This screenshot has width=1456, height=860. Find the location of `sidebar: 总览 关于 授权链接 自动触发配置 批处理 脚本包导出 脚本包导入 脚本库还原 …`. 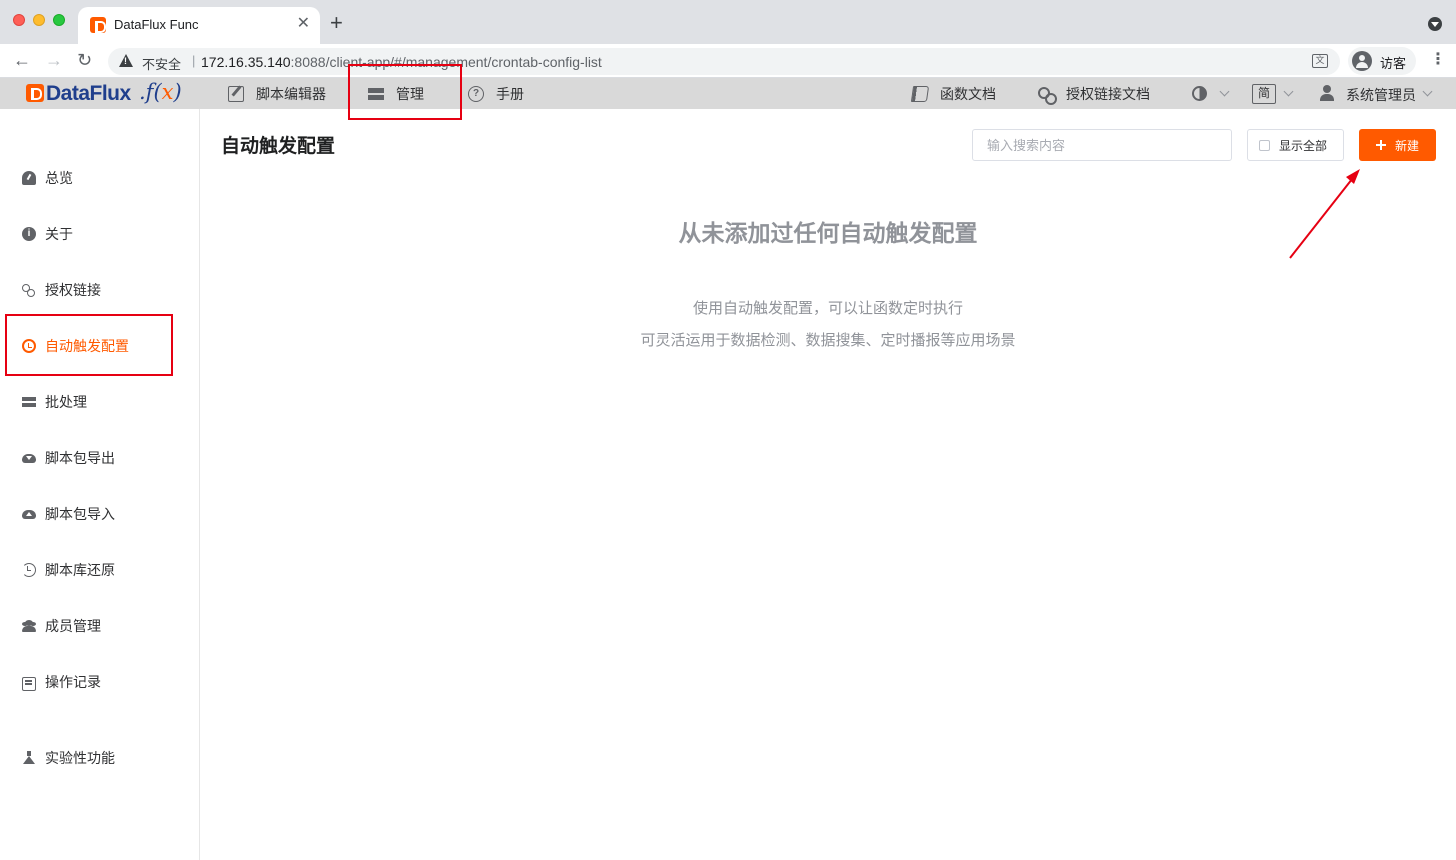

sidebar: 总览 关于 授权链接 自动触发配置 批处理 脚本包导出 脚本包导入 脚本库还原 … is located at coordinates (100, 484).